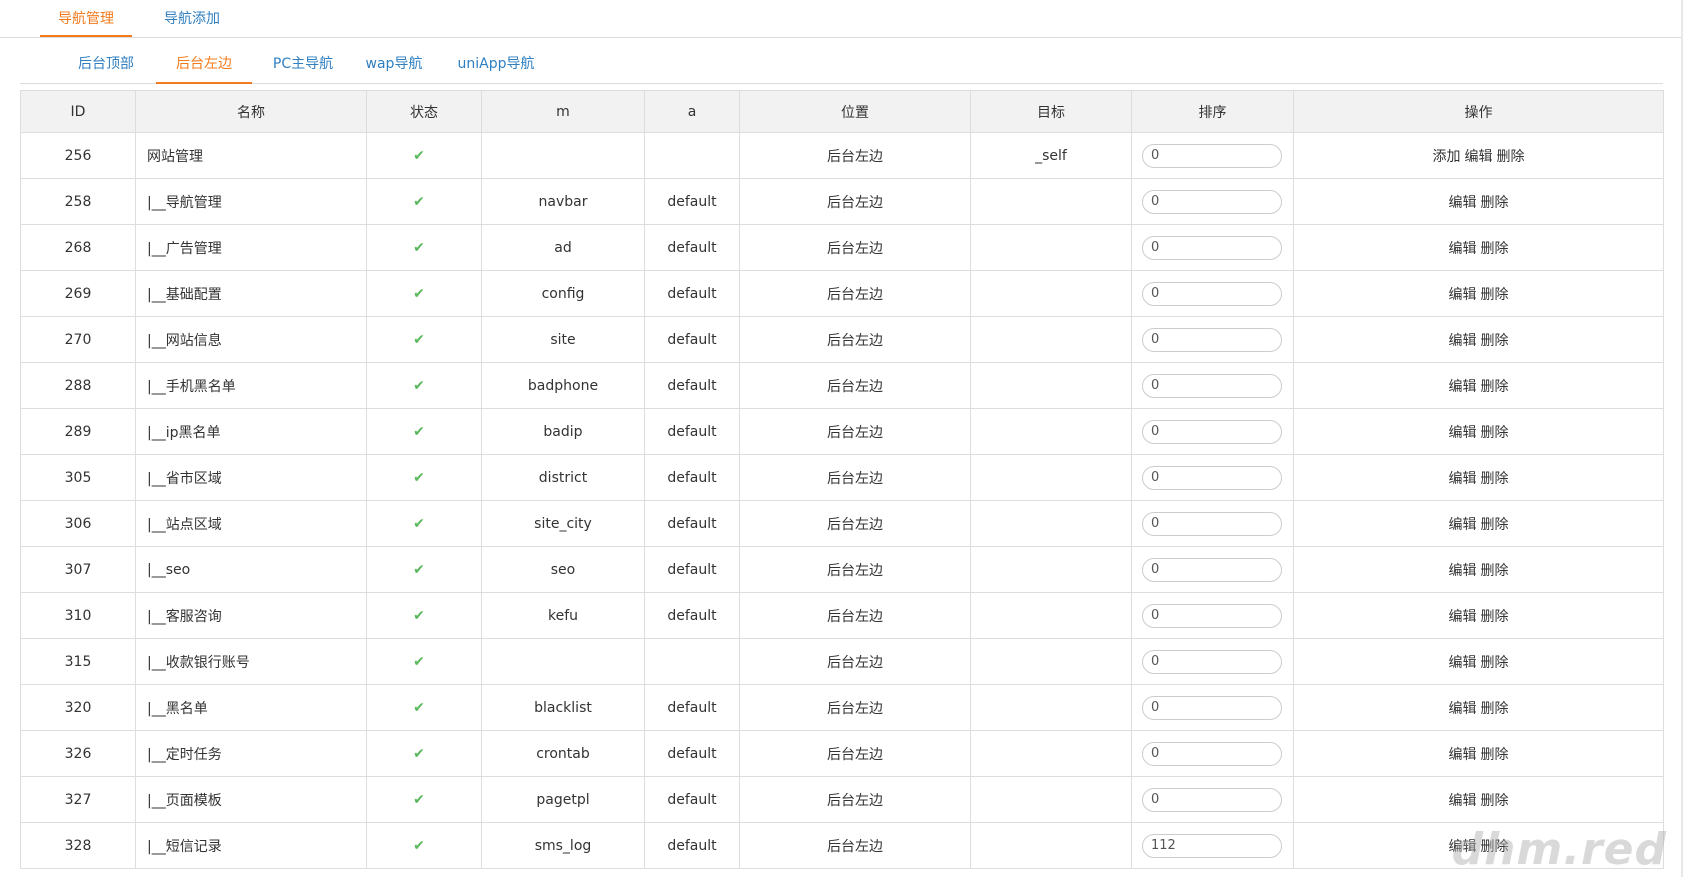 Image resolution: width=1683 pixels, height=877 pixels. Describe the element at coordinates (563, 615) in the screenshot. I see `cell-m: kefu` at that location.